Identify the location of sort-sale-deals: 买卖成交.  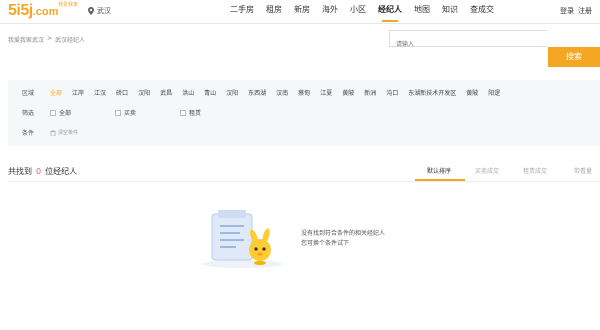
(487, 170).